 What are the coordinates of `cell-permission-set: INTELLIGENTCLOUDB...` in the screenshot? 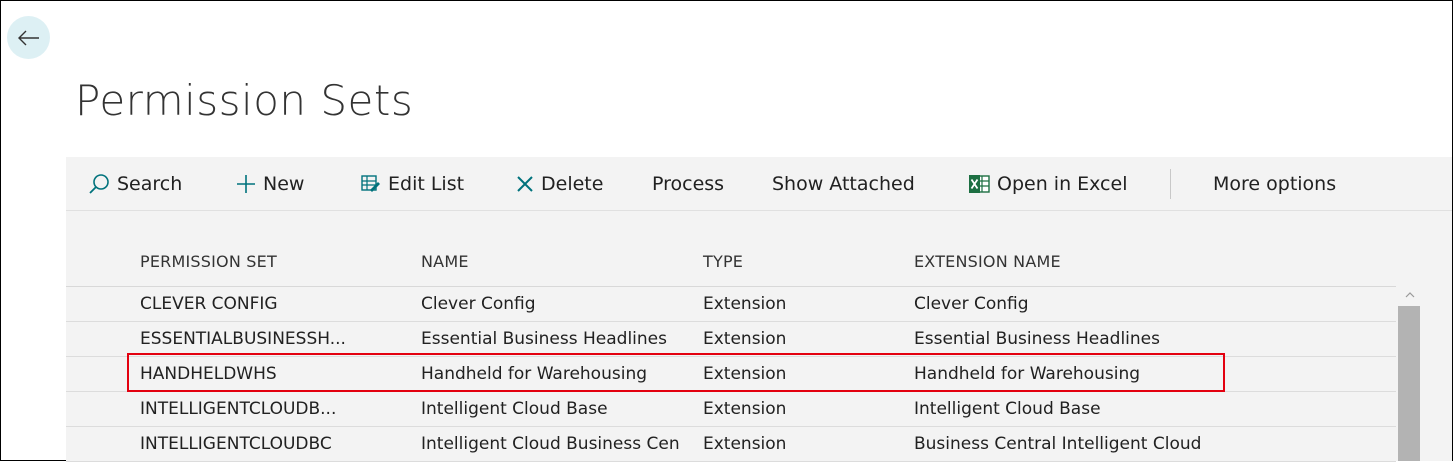 It's located at (275, 409).